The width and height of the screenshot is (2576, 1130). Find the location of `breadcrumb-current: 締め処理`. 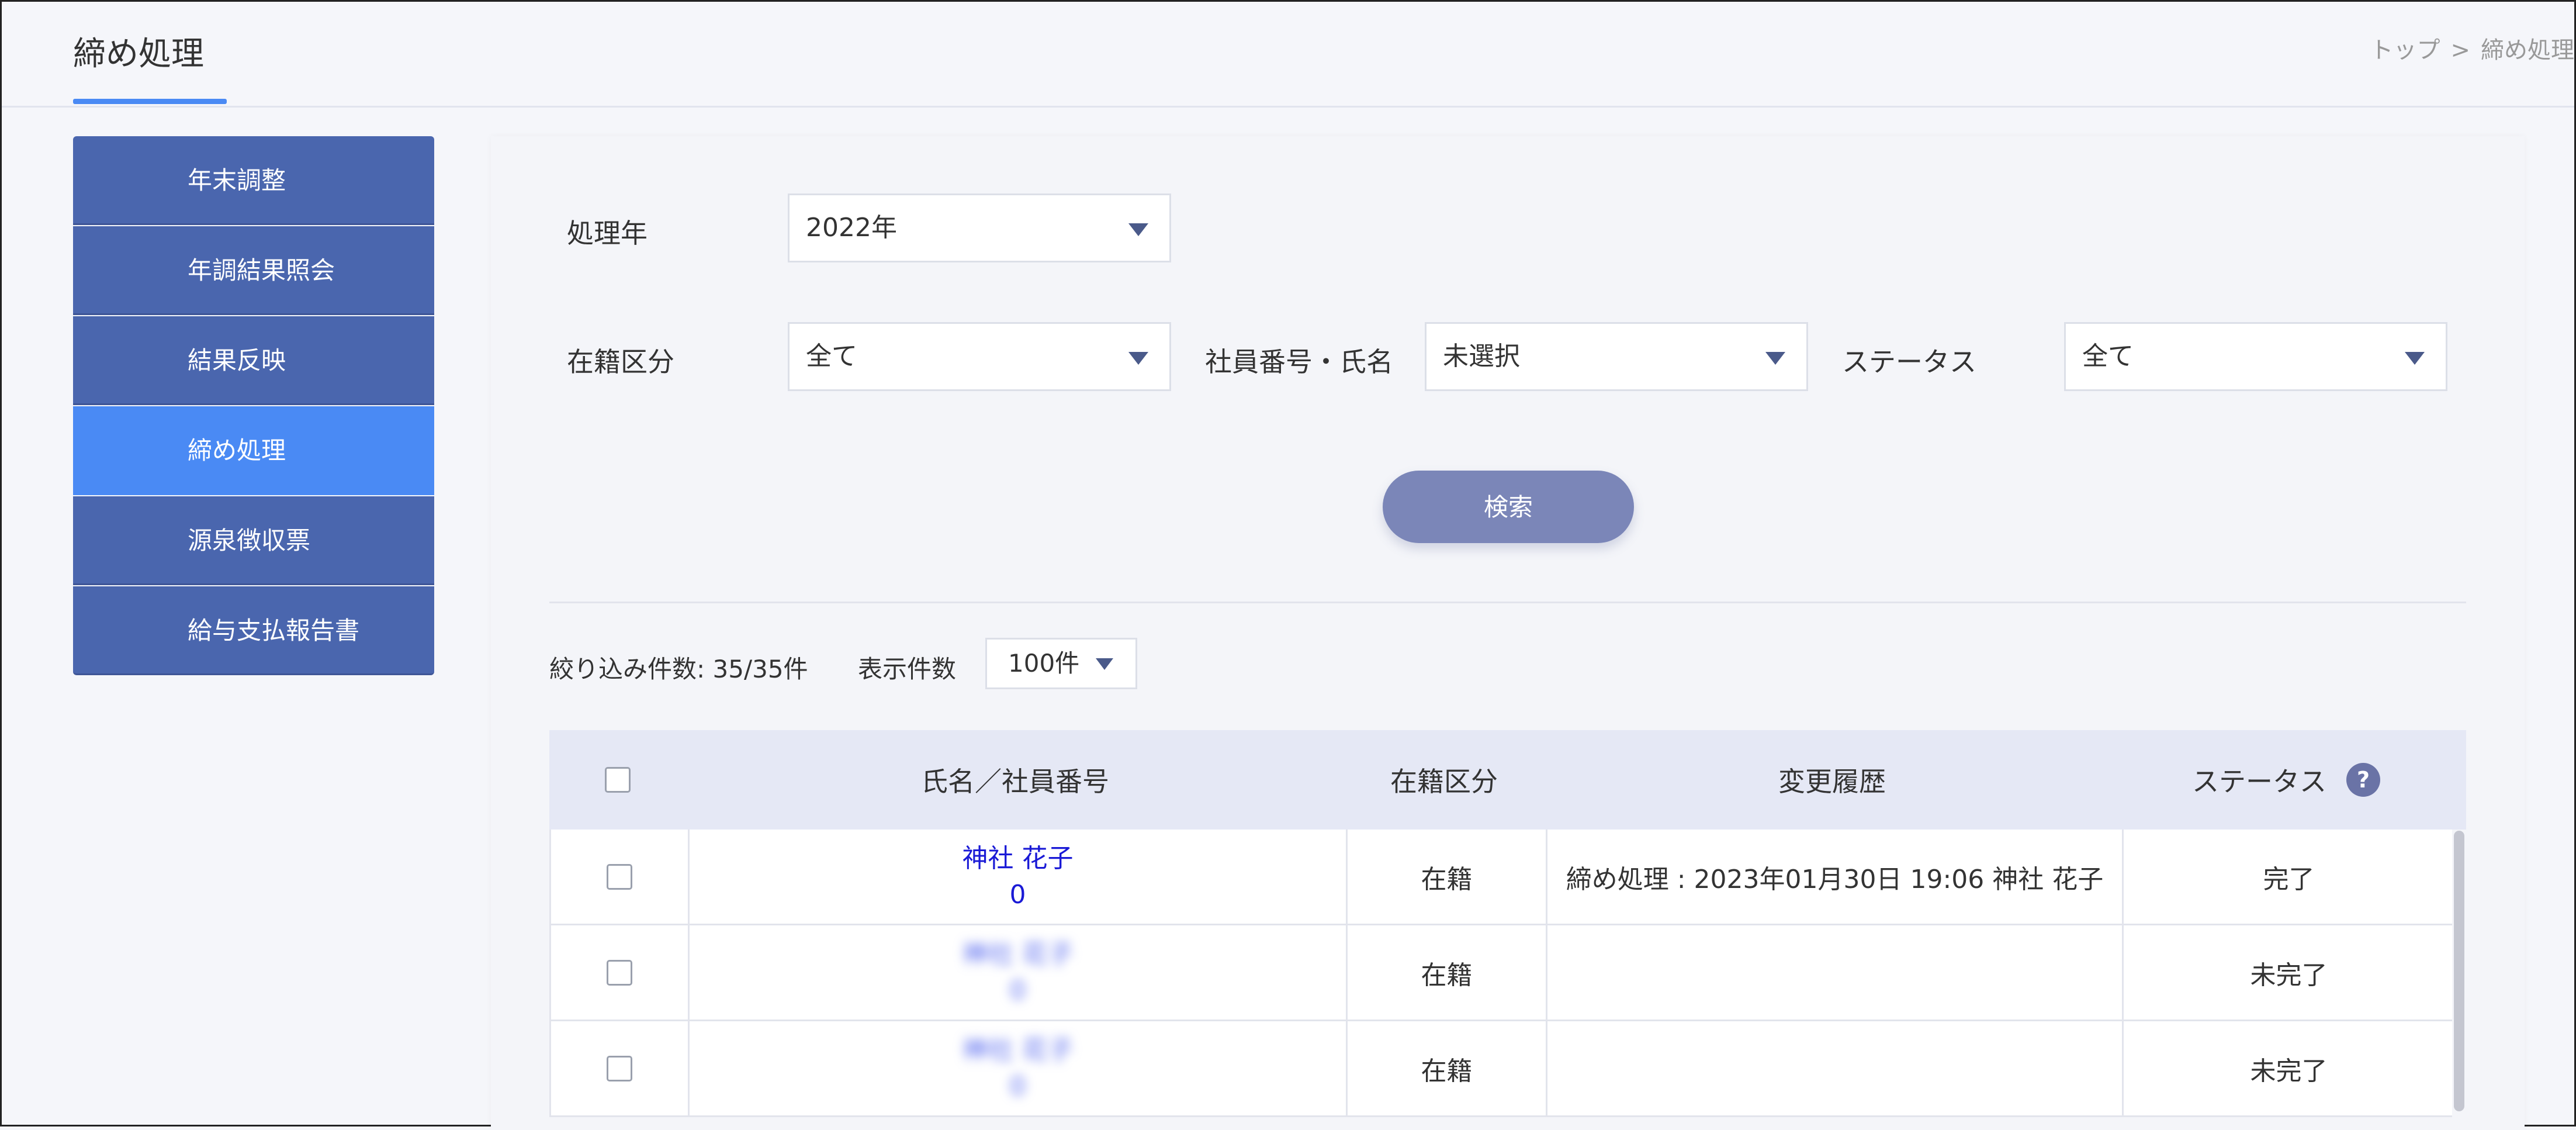

breadcrumb-current: 締め処理 is located at coordinates (2527, 50).